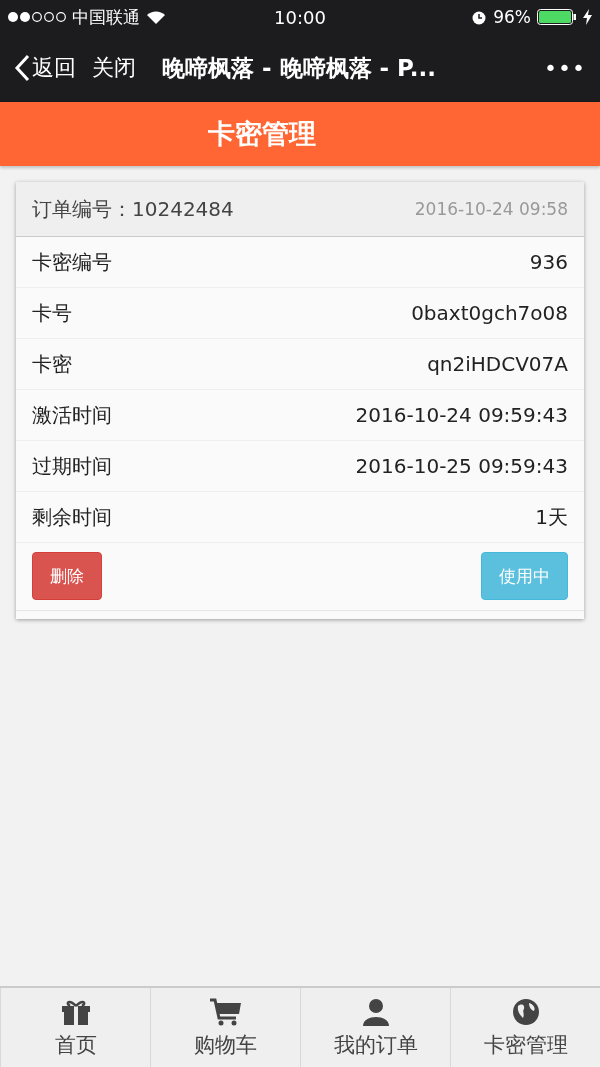  I want to click on field-value: 0baxt0gch7o08, so click(489, 313).